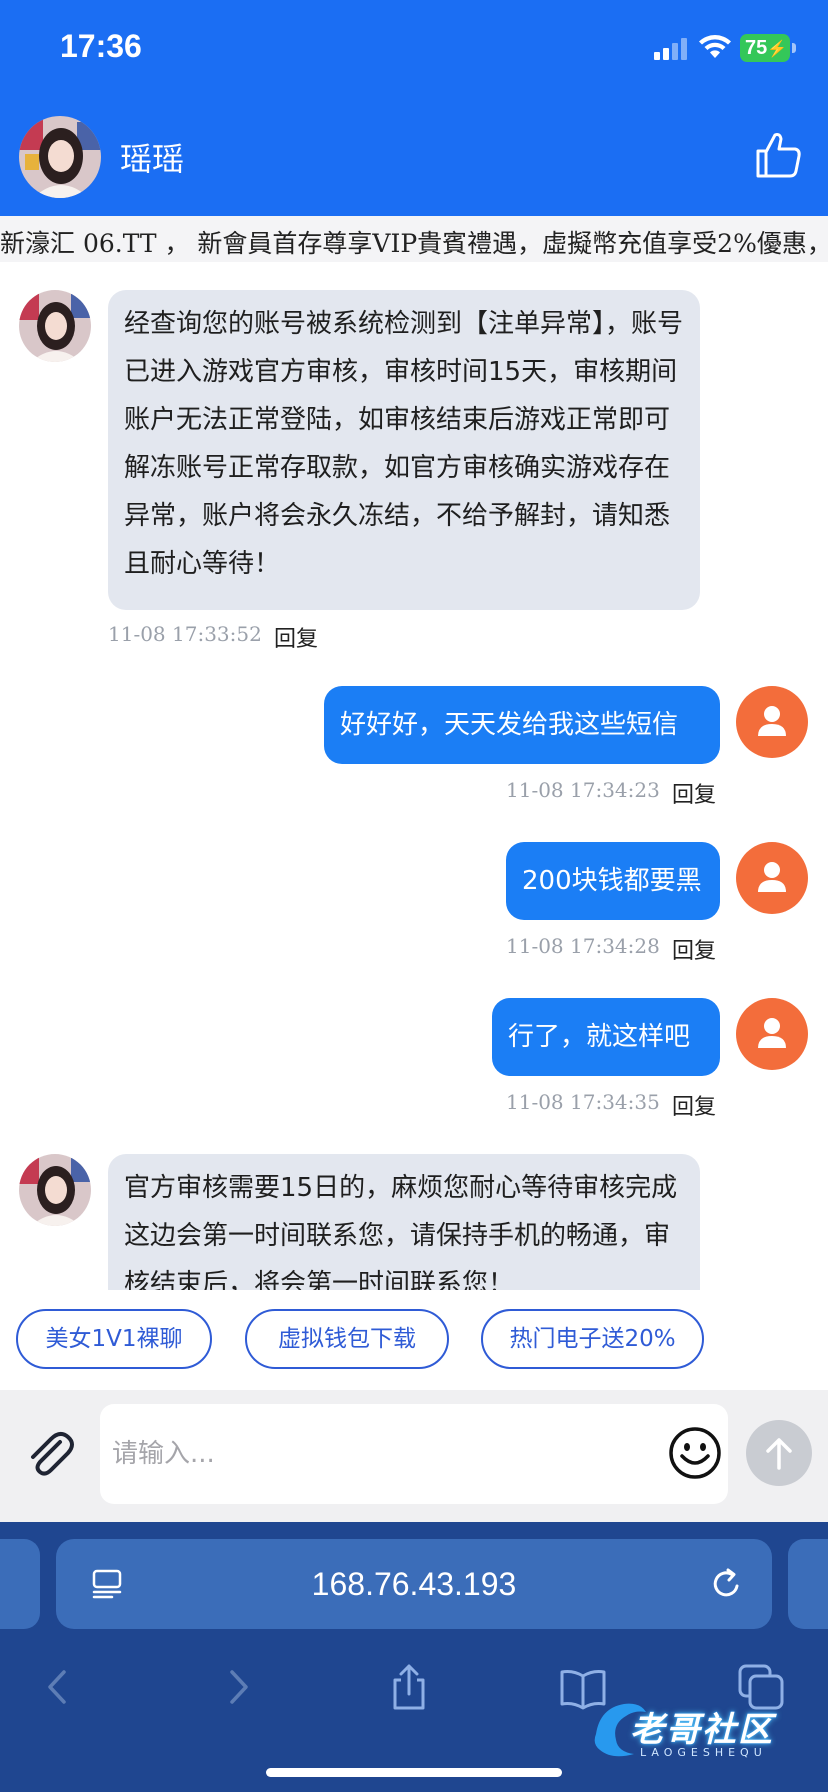  I want to click on contact-name: 瑶瑶, so click(152, 159).